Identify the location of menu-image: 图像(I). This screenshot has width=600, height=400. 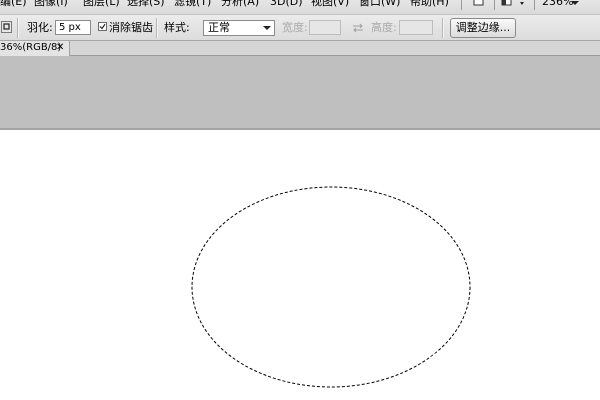
(51, 5).